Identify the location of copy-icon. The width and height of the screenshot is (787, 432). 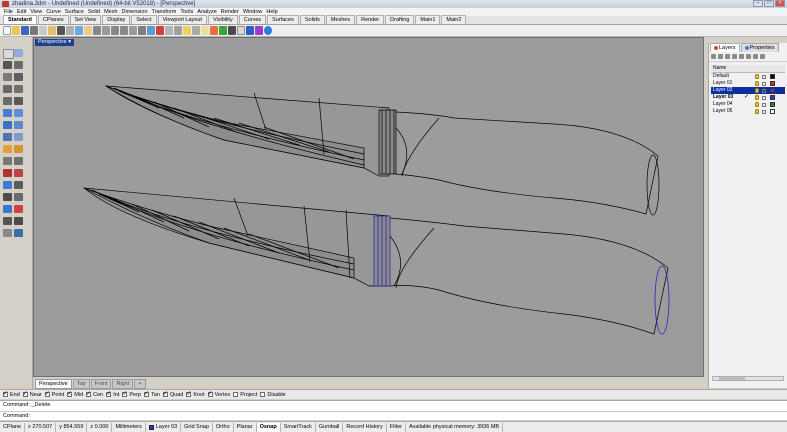
(70, 30).